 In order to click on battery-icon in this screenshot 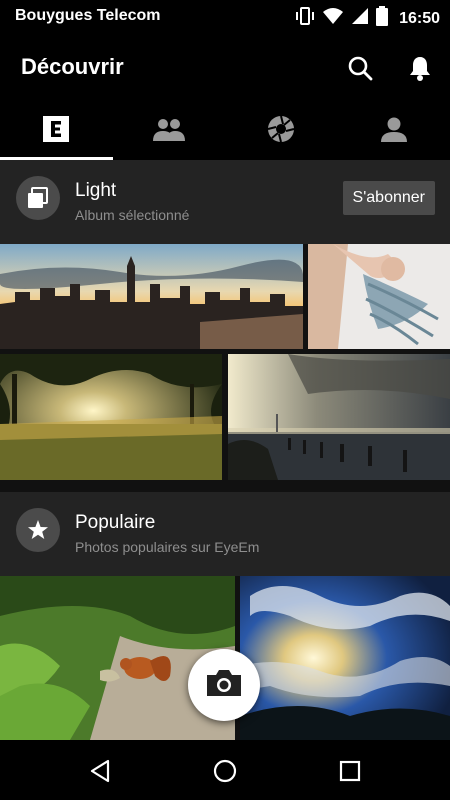, I will do `click(382, 18)`.